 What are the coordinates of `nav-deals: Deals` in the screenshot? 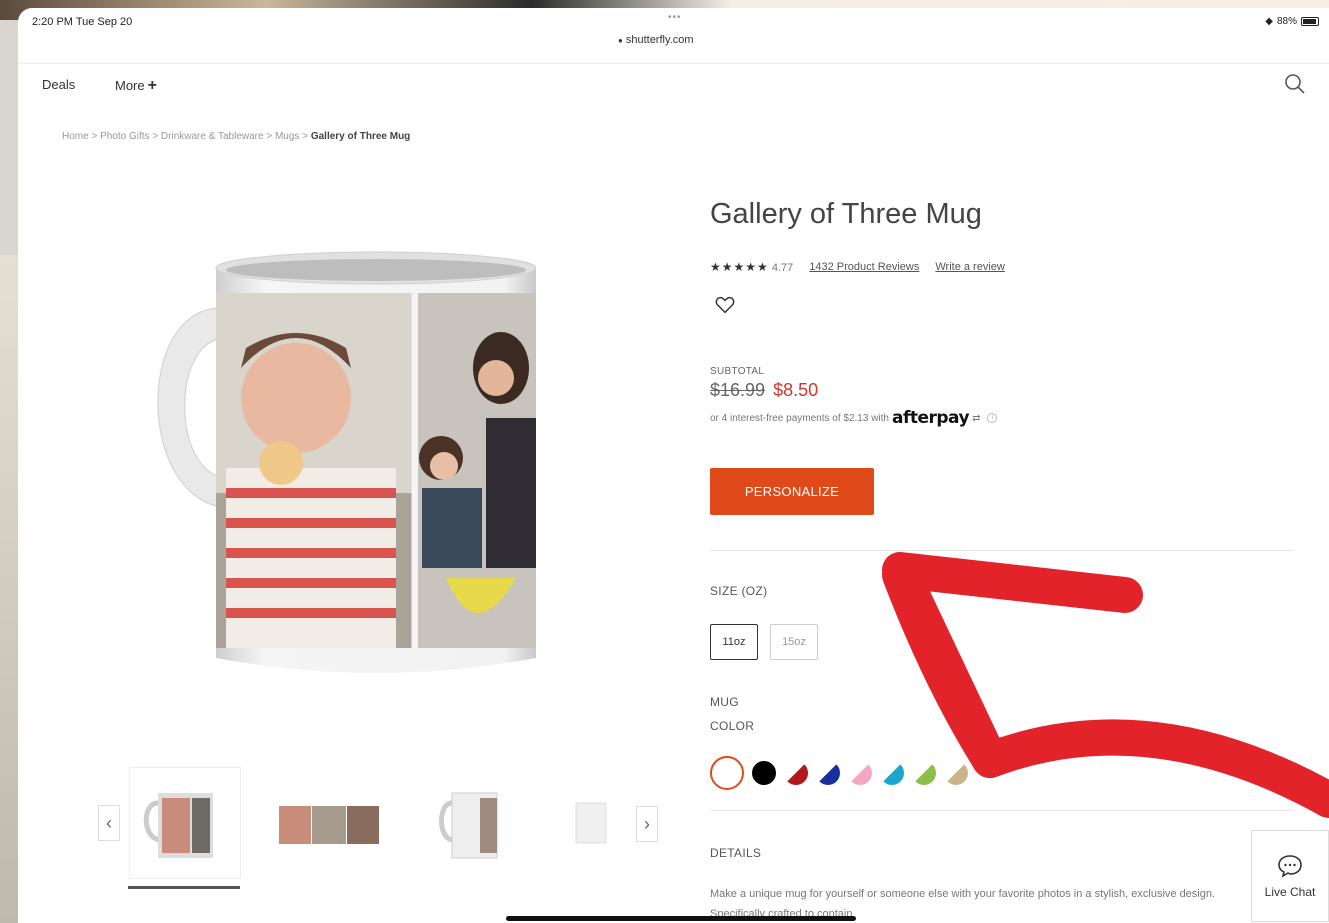 It's located at (58, 84).